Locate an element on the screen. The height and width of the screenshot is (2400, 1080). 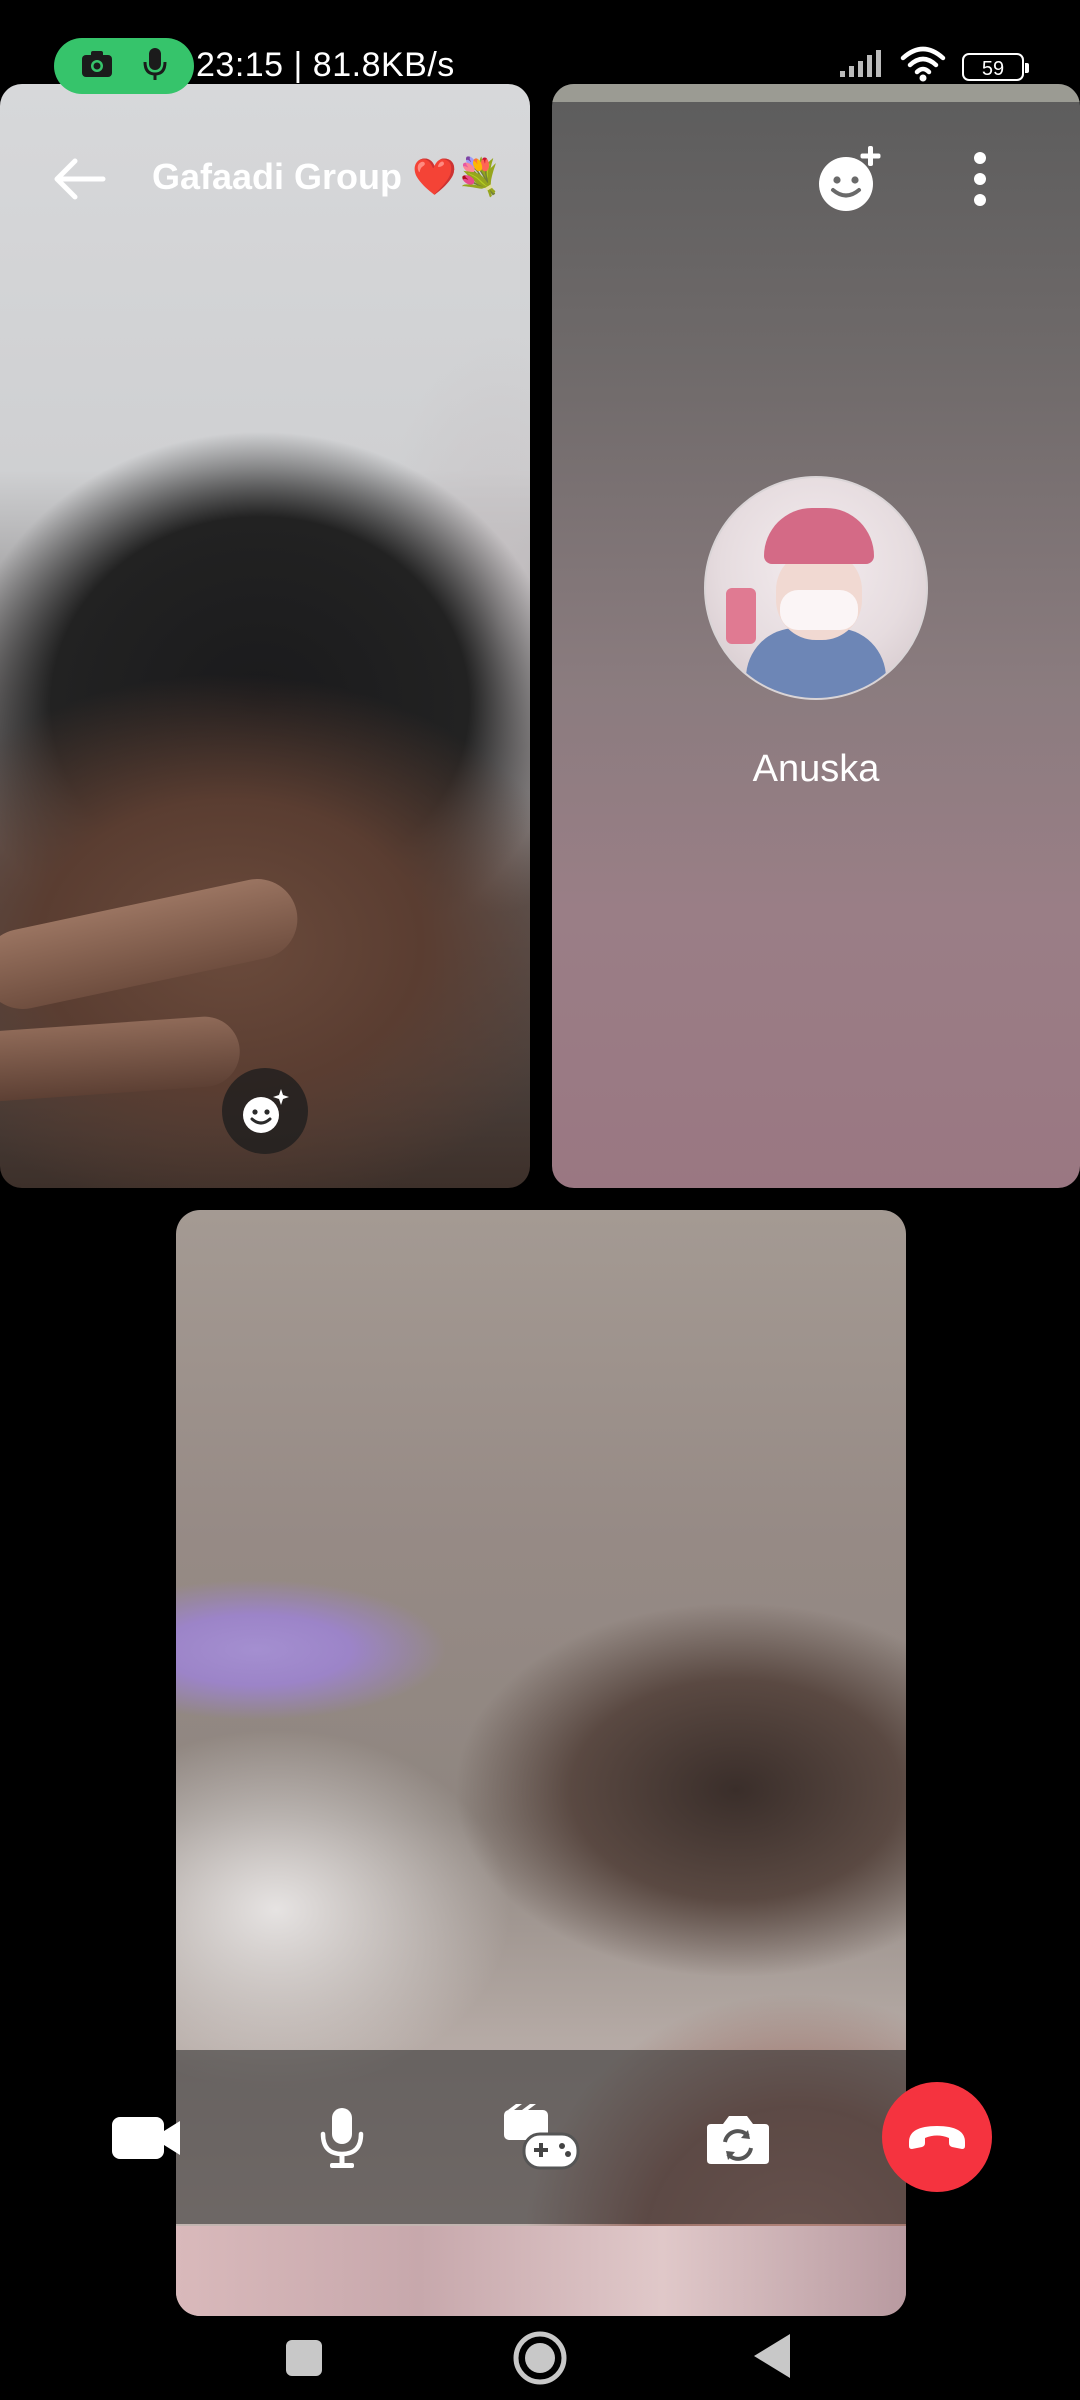
more-vertical-icon is located at coordinates (980, 179).